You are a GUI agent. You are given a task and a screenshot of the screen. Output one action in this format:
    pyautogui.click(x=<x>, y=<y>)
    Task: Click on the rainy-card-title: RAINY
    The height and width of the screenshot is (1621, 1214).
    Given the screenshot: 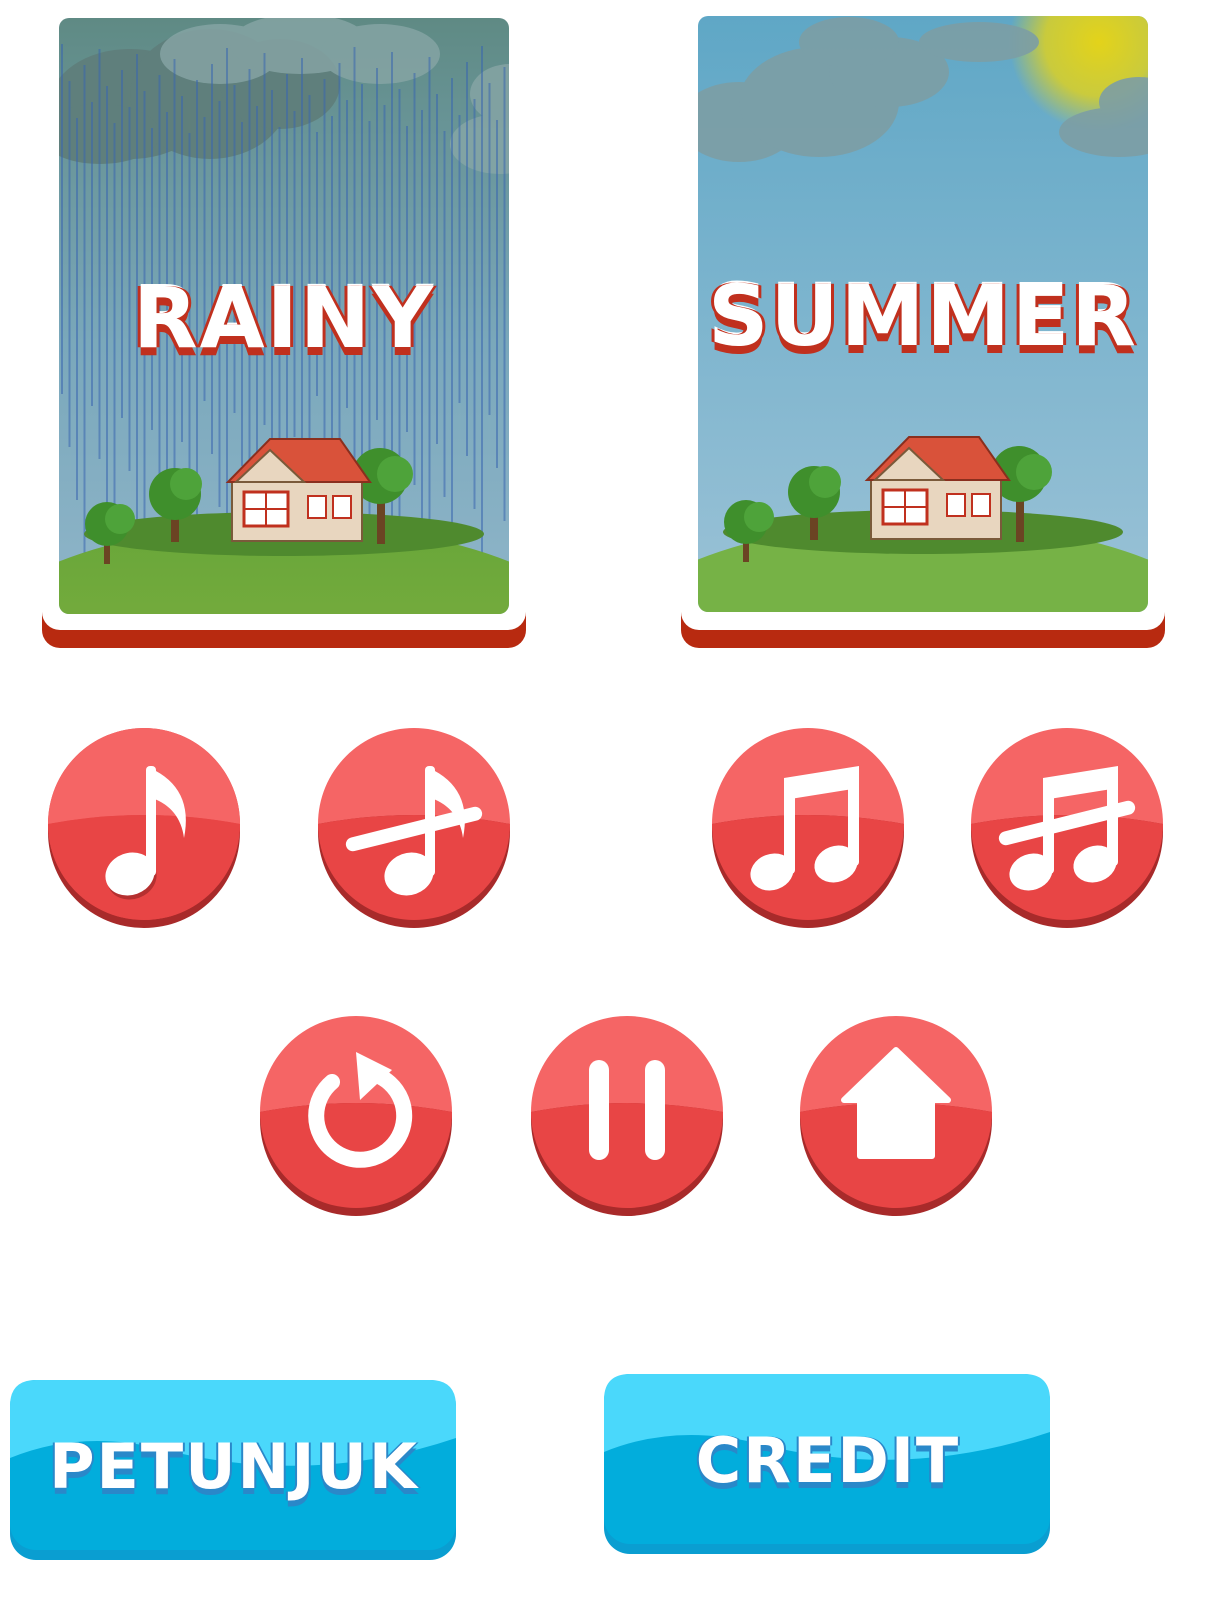 What is the action you would take?
    pyautogui.click(x=284, y=318)
    